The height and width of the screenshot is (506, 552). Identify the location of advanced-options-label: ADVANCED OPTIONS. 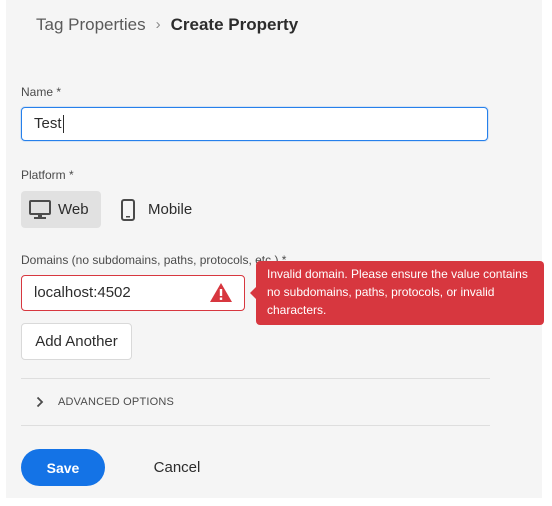
(116, 402).